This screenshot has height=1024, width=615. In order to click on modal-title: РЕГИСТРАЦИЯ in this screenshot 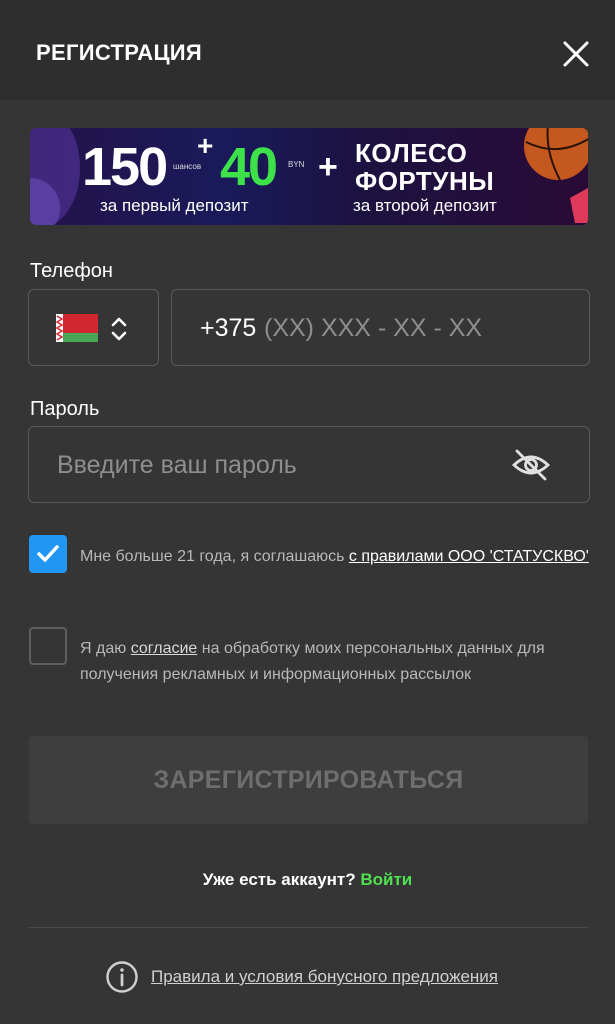, I will do `click(119, 52)`.